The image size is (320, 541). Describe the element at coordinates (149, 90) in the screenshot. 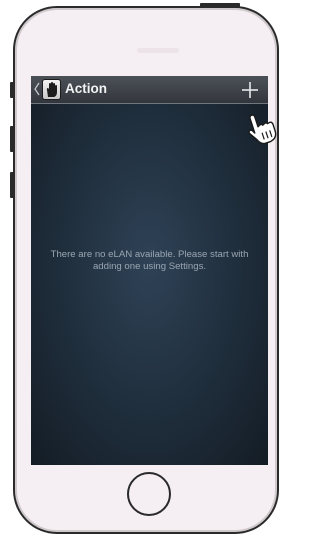

I see `action-bar: Action` at that location.